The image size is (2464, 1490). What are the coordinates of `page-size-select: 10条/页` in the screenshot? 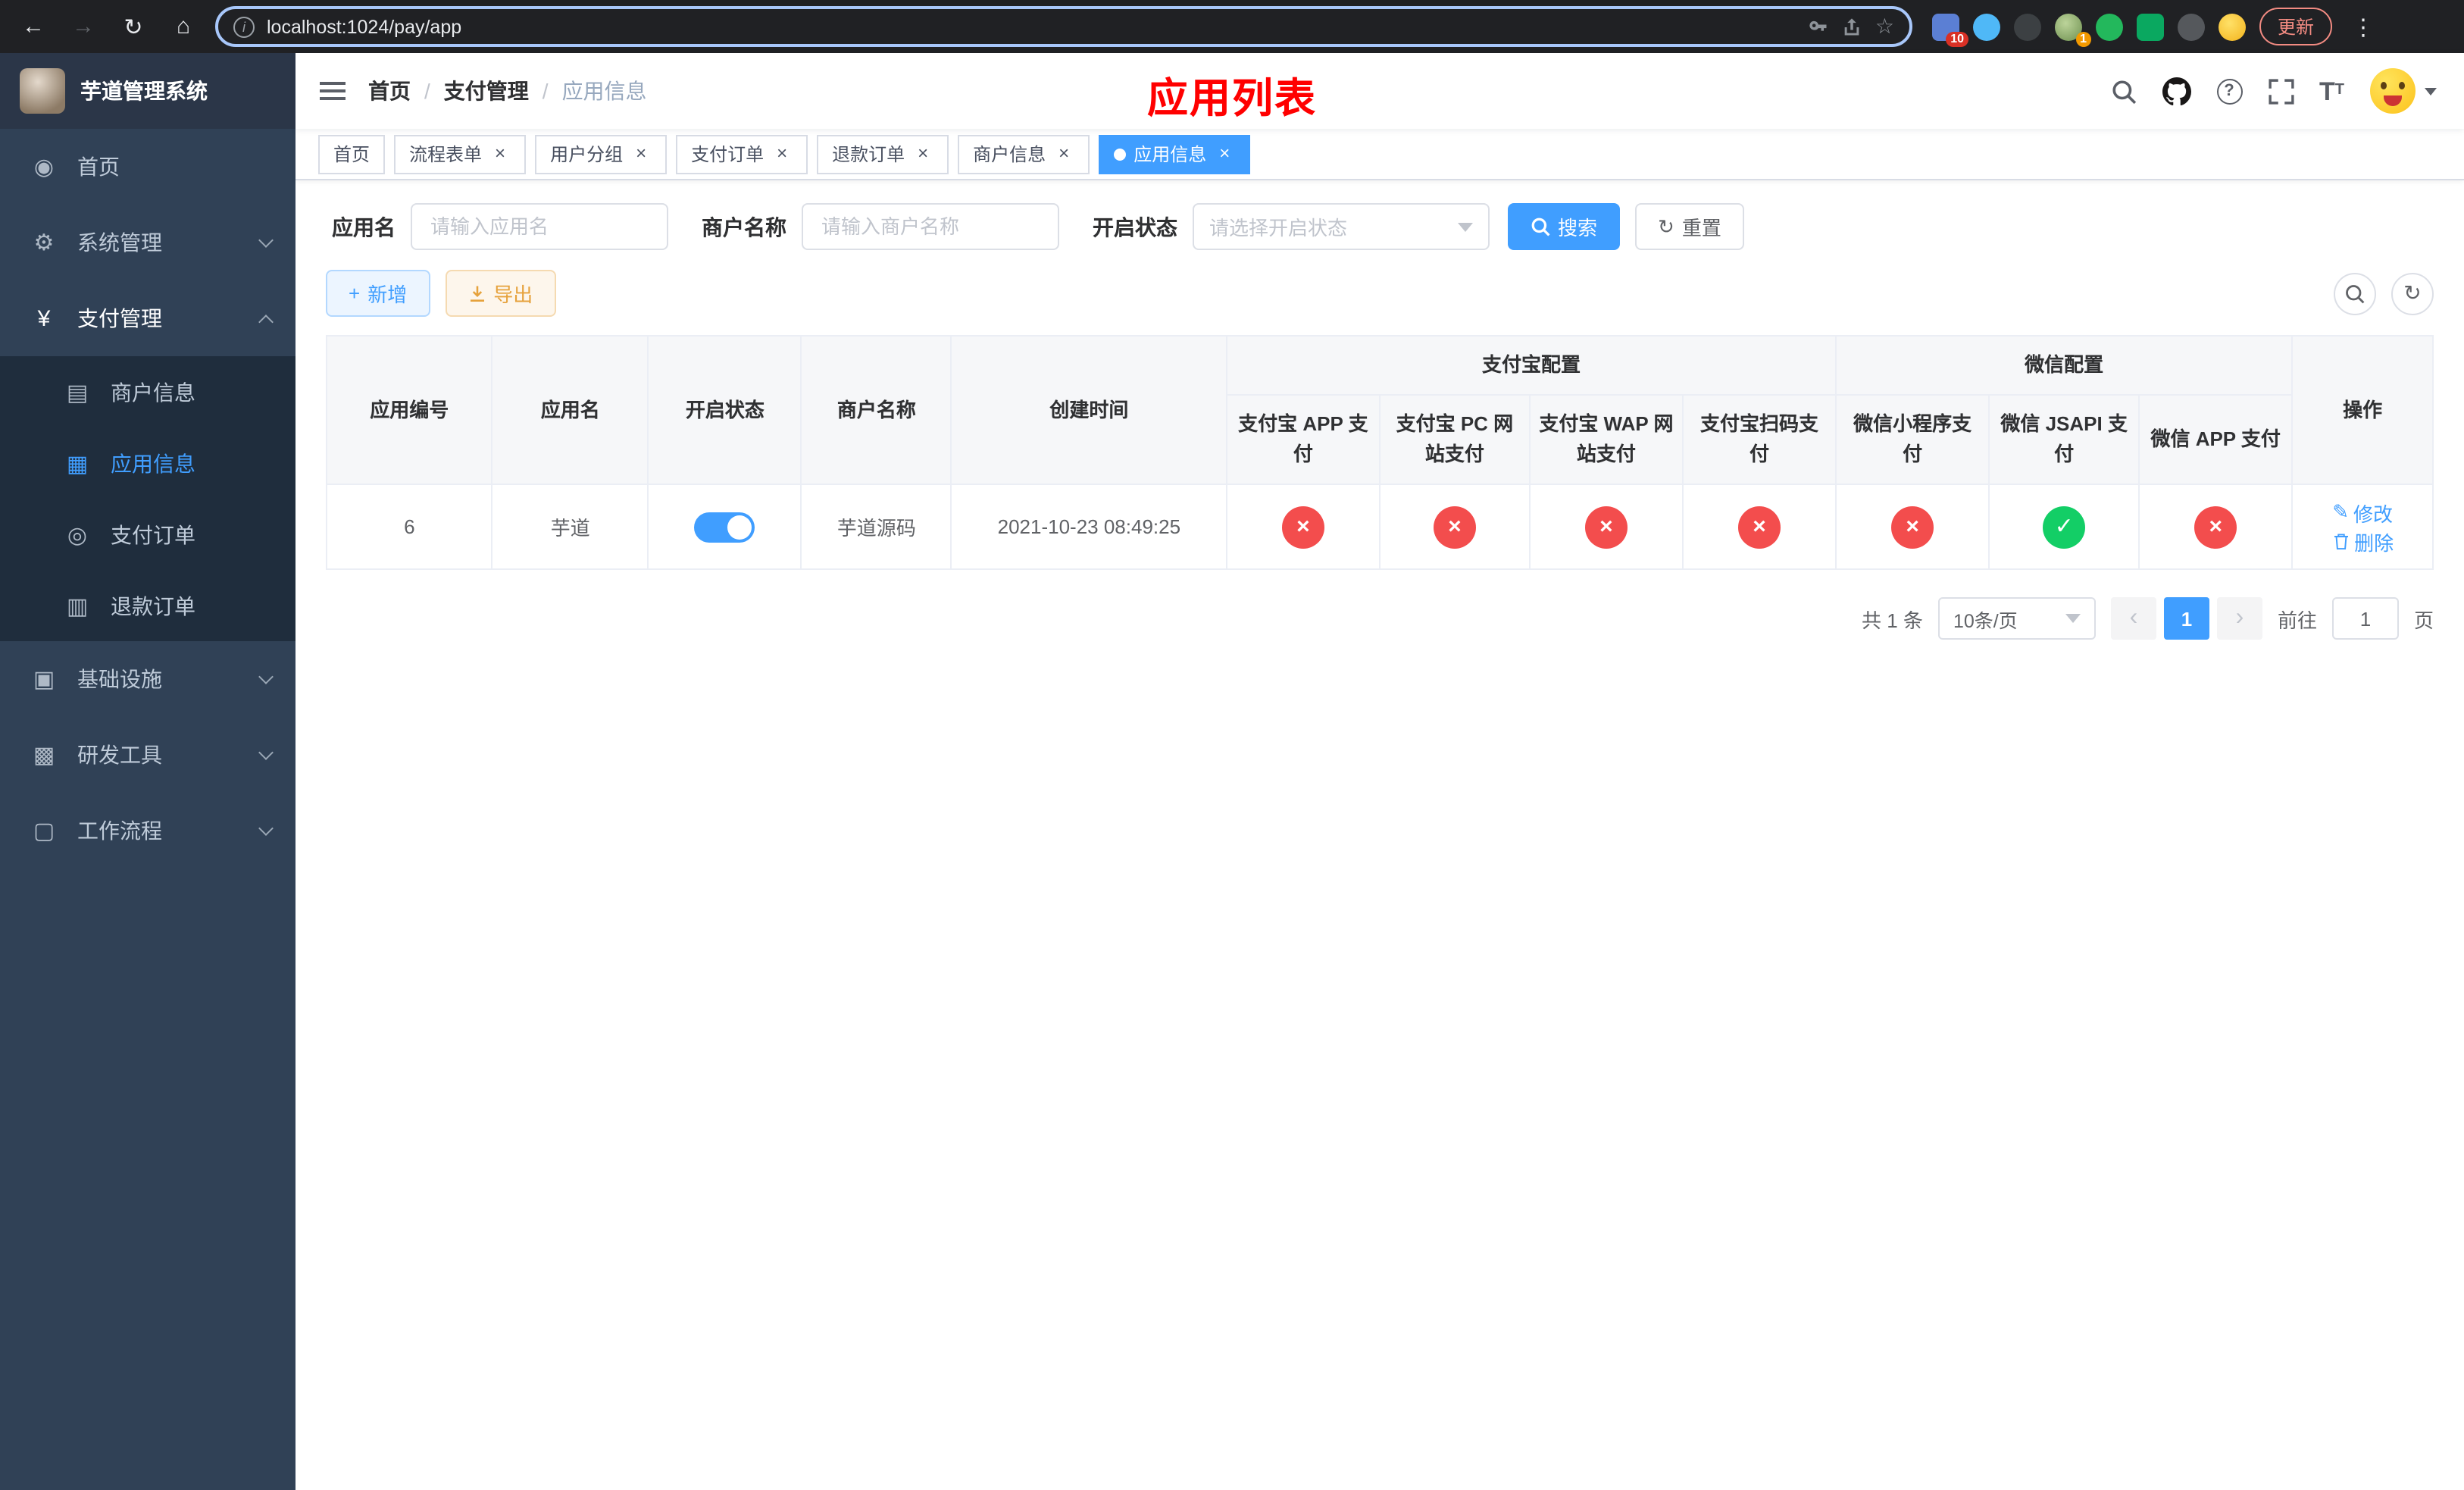 It's located at (2016, 618).